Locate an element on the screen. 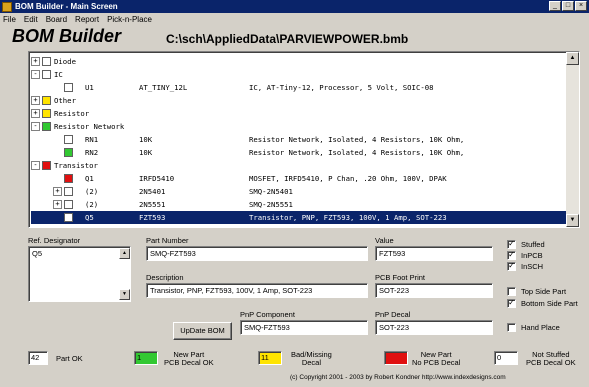  tree-value: FZT593 is located at coordinates (152, 217).